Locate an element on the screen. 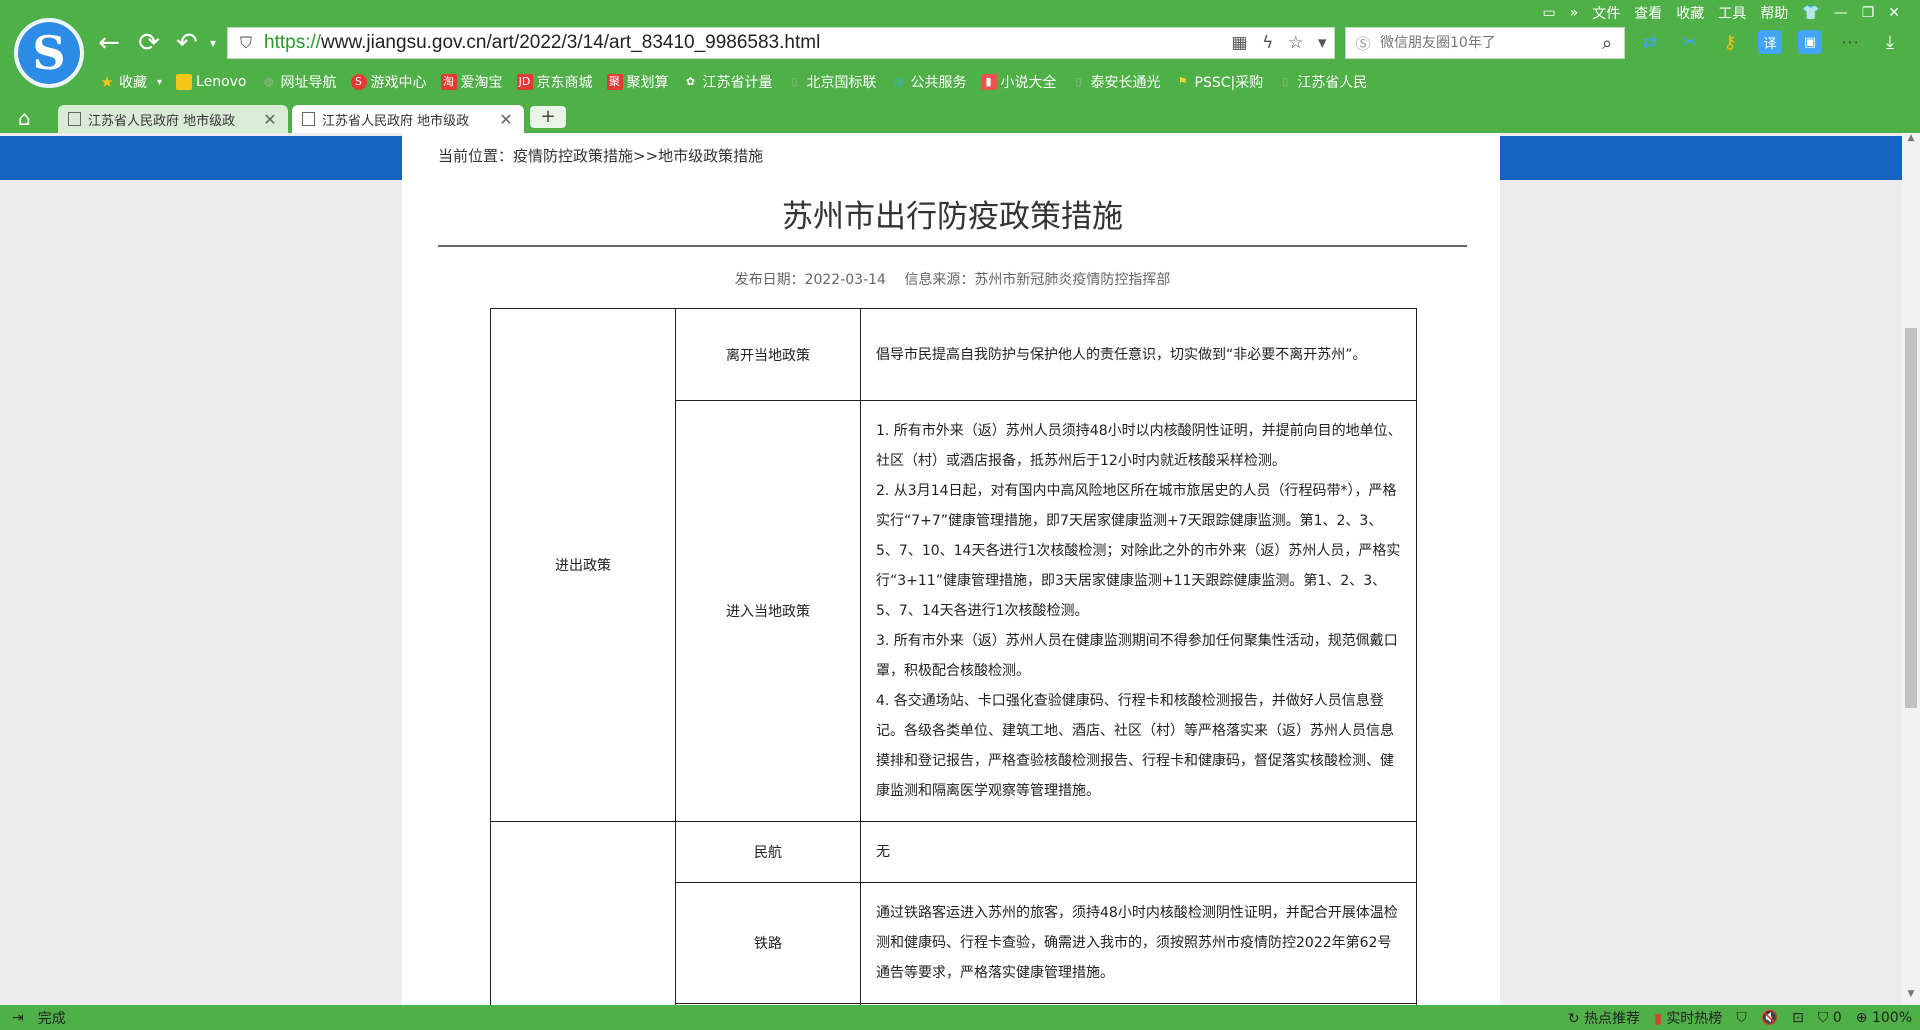 This screenshot has width=1920, height=1030. extension-bar: ⇄ ✂ ⚷ 译 ▣ ⋯ ⤓ is located at coordinates (1770, 42).